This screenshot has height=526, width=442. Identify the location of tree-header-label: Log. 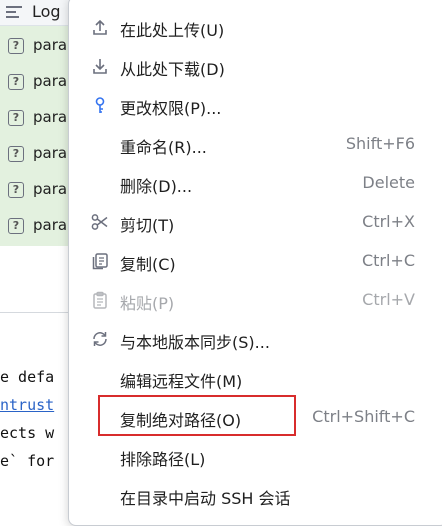
(46, 11).